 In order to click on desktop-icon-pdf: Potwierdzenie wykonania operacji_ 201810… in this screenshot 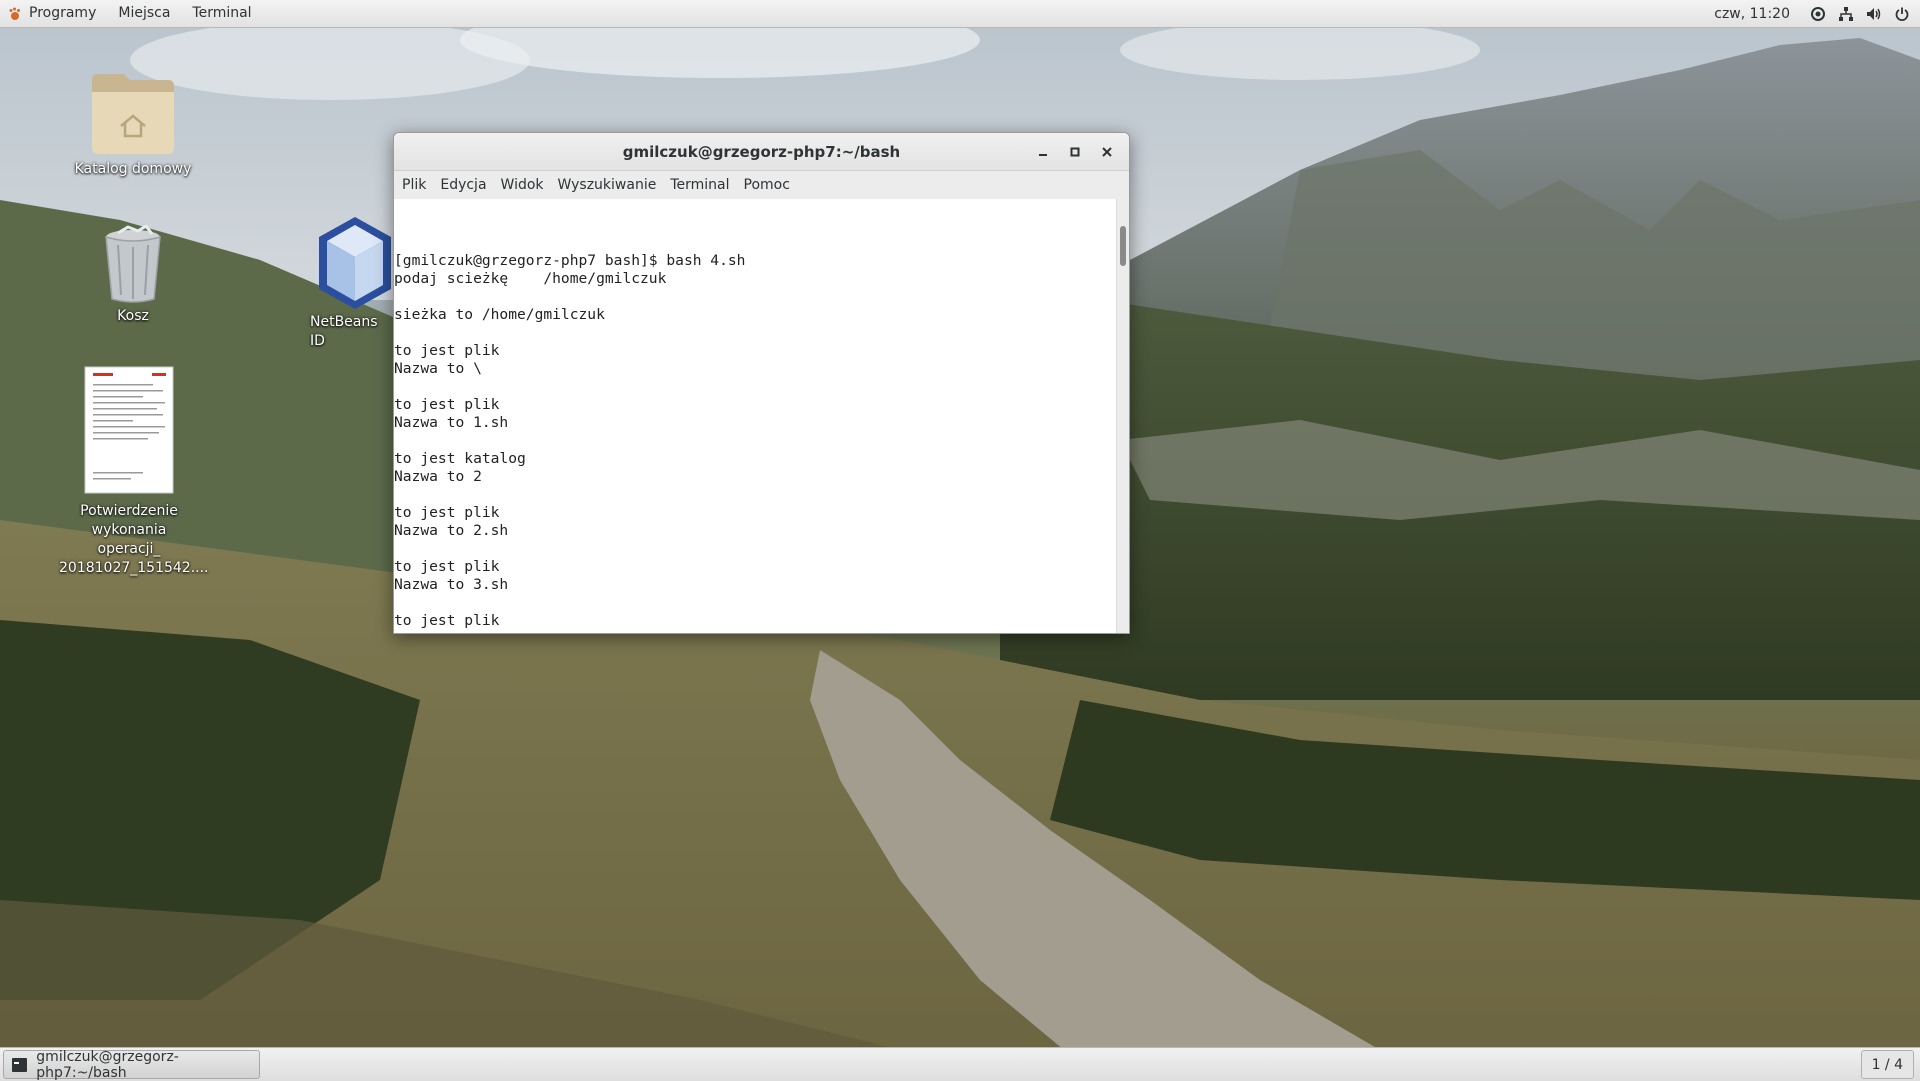, I will do `click(134, 472)`.